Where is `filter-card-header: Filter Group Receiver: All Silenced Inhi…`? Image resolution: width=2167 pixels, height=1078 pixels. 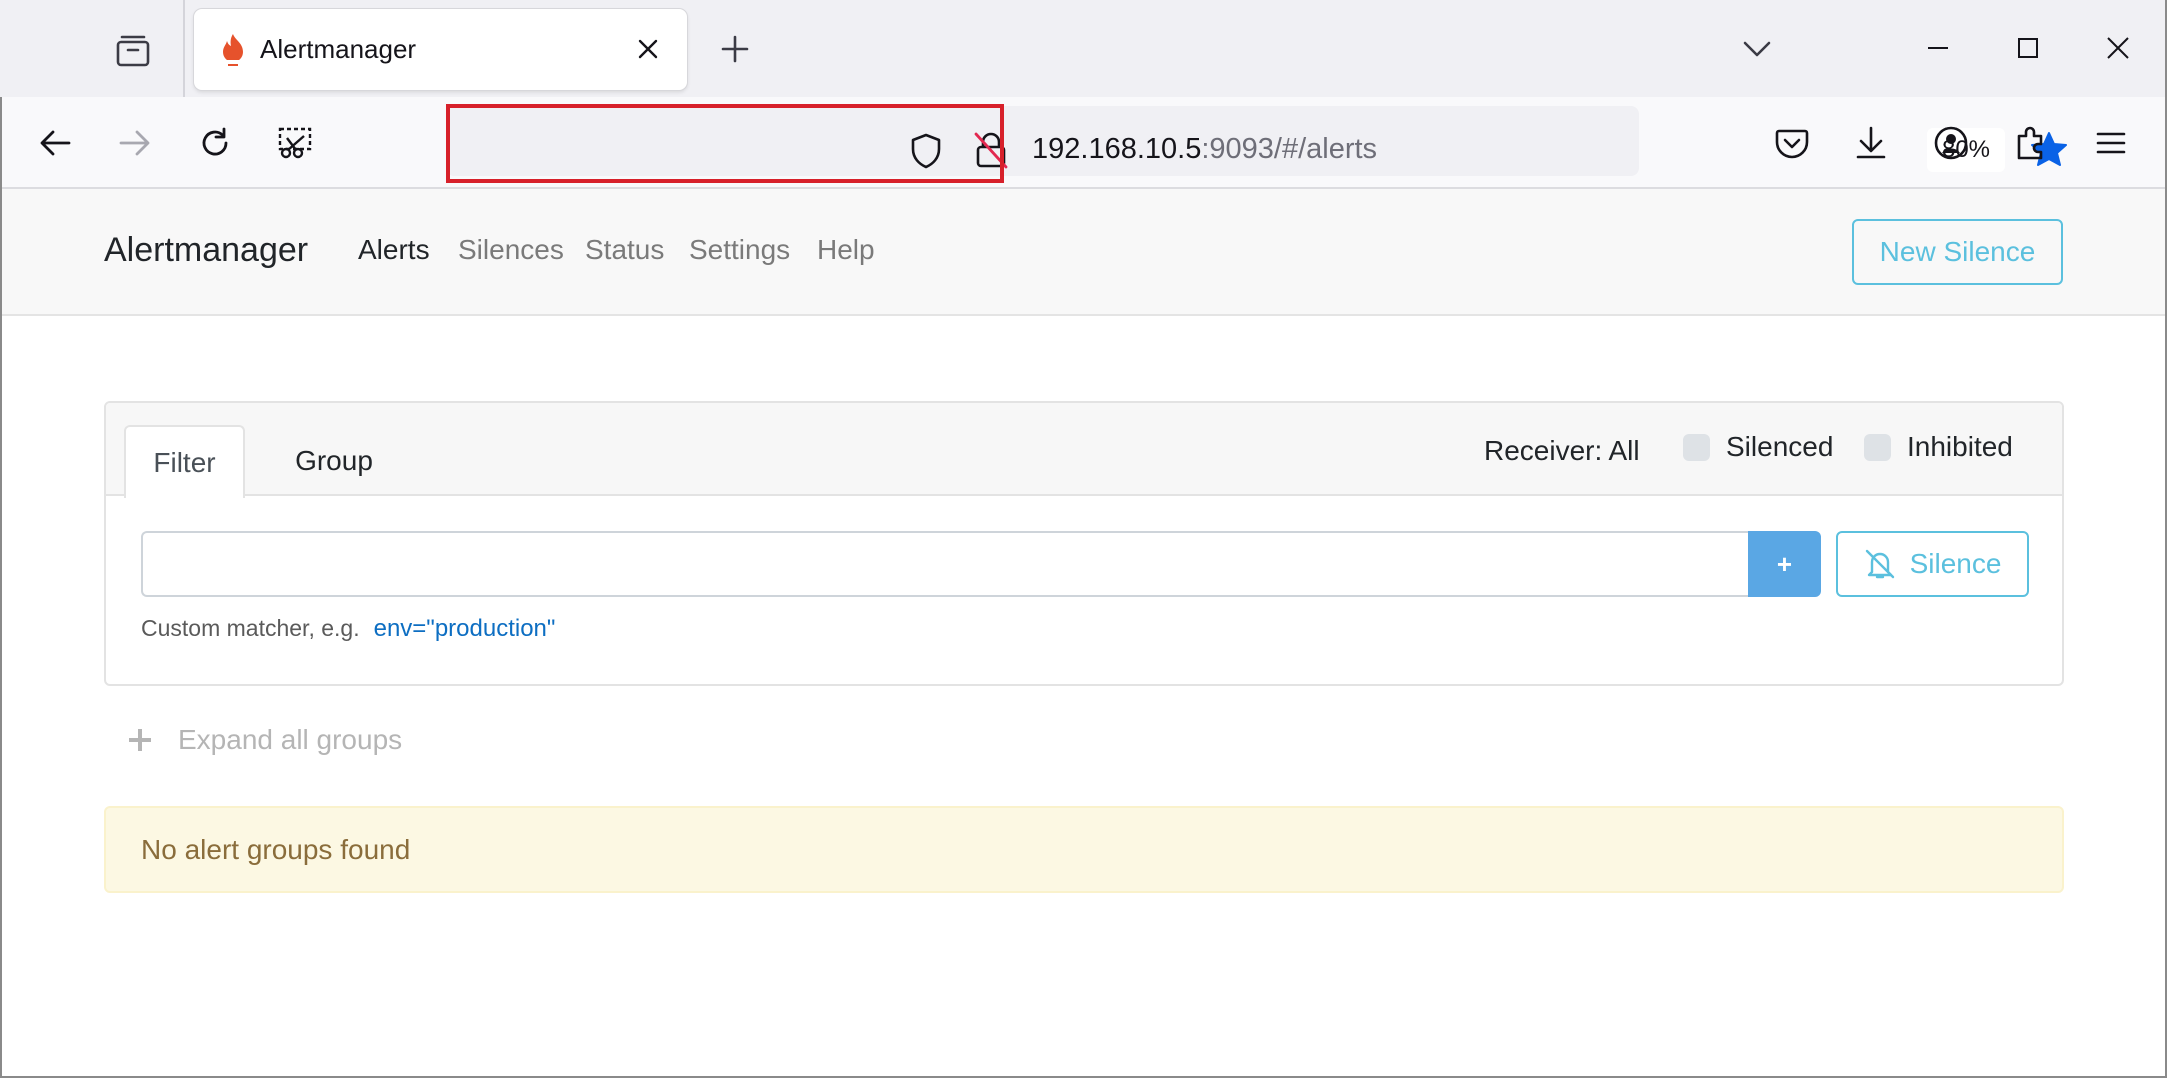 filter-card-header: Filter Group Receiver: All Silenced Inhi… is located at coordinates (1084, 450).